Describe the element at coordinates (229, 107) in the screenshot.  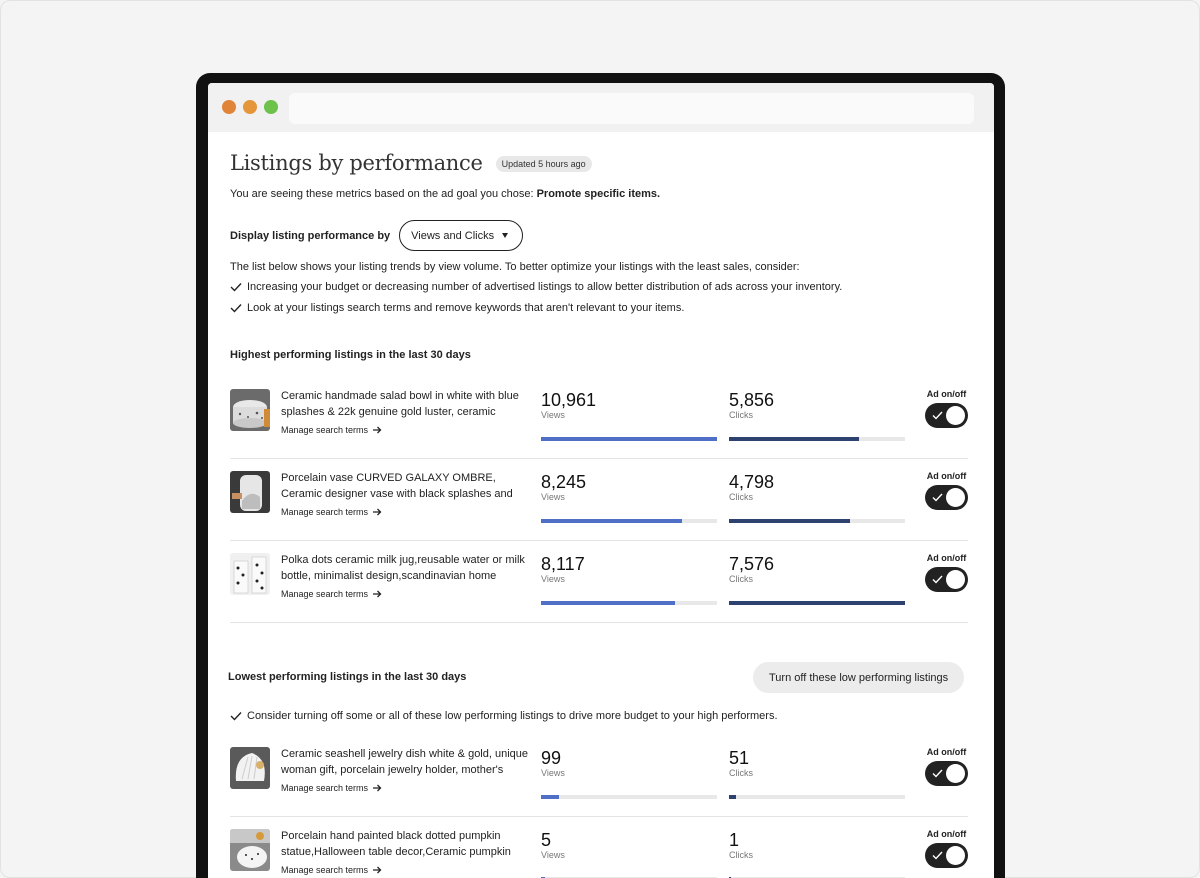
I see `close-window-button` at that location.